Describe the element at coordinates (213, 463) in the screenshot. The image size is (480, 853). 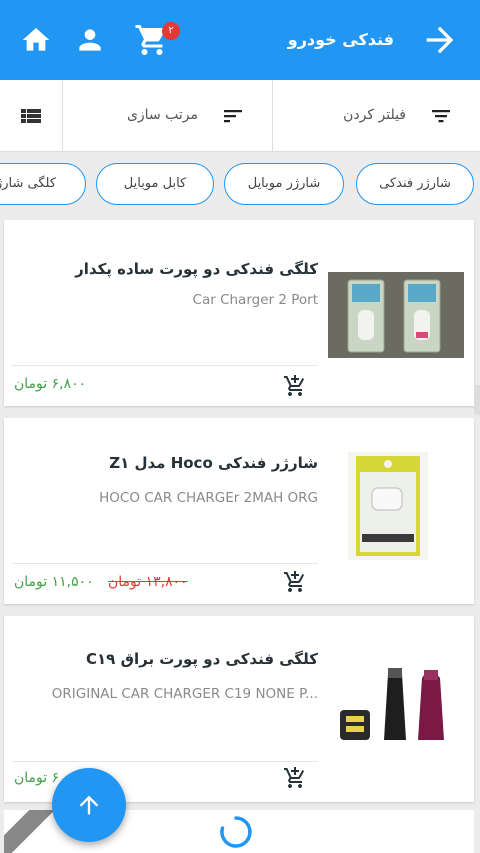
I see `product-name: شارژر فندکی Hoco مدل Z۱` at that location.